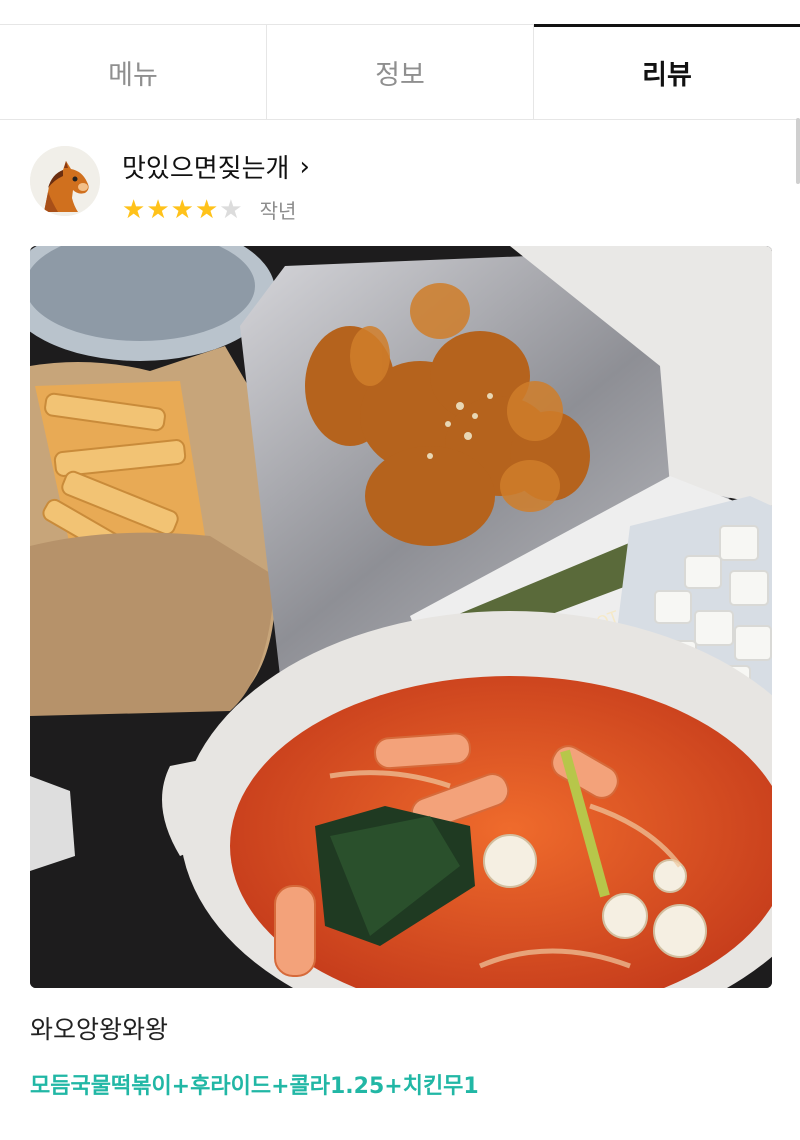  Describe the element at coordinates (798, 151) in the screenshot. I see `scrollbar` at that location.